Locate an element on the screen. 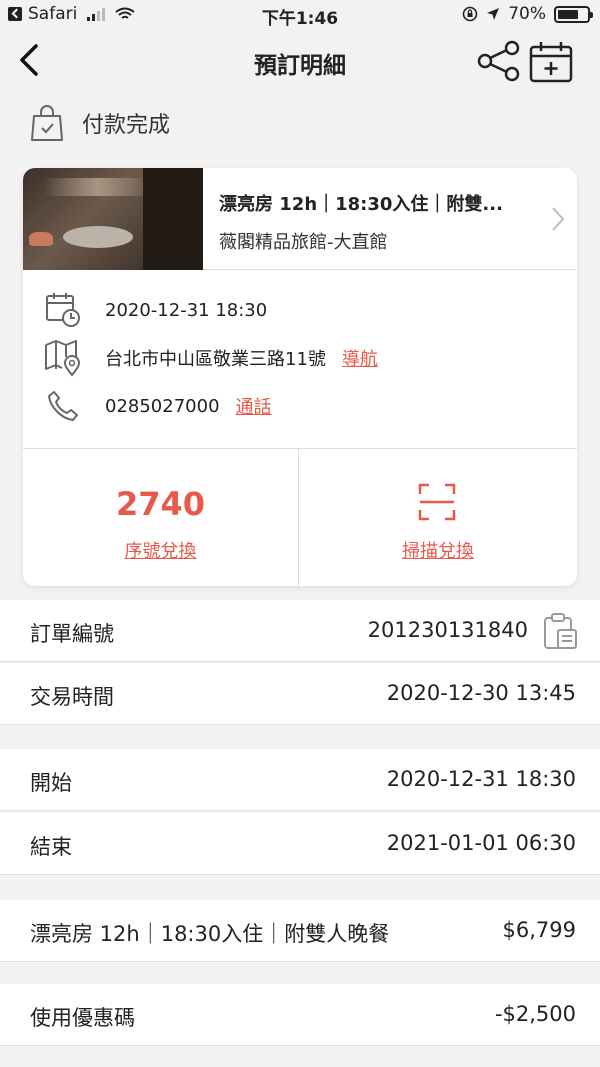 Image resolution: width=600 pixels, height=1067 pixels. status-right: 70% is located at coordinates (527, 14).